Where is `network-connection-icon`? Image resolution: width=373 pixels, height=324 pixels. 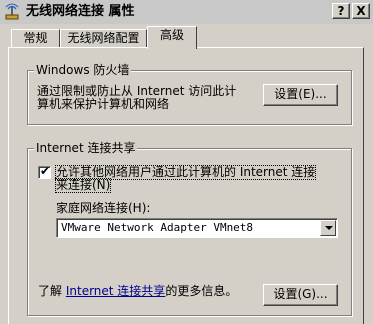 network-connection-icon is located at coordinates (12, 11).